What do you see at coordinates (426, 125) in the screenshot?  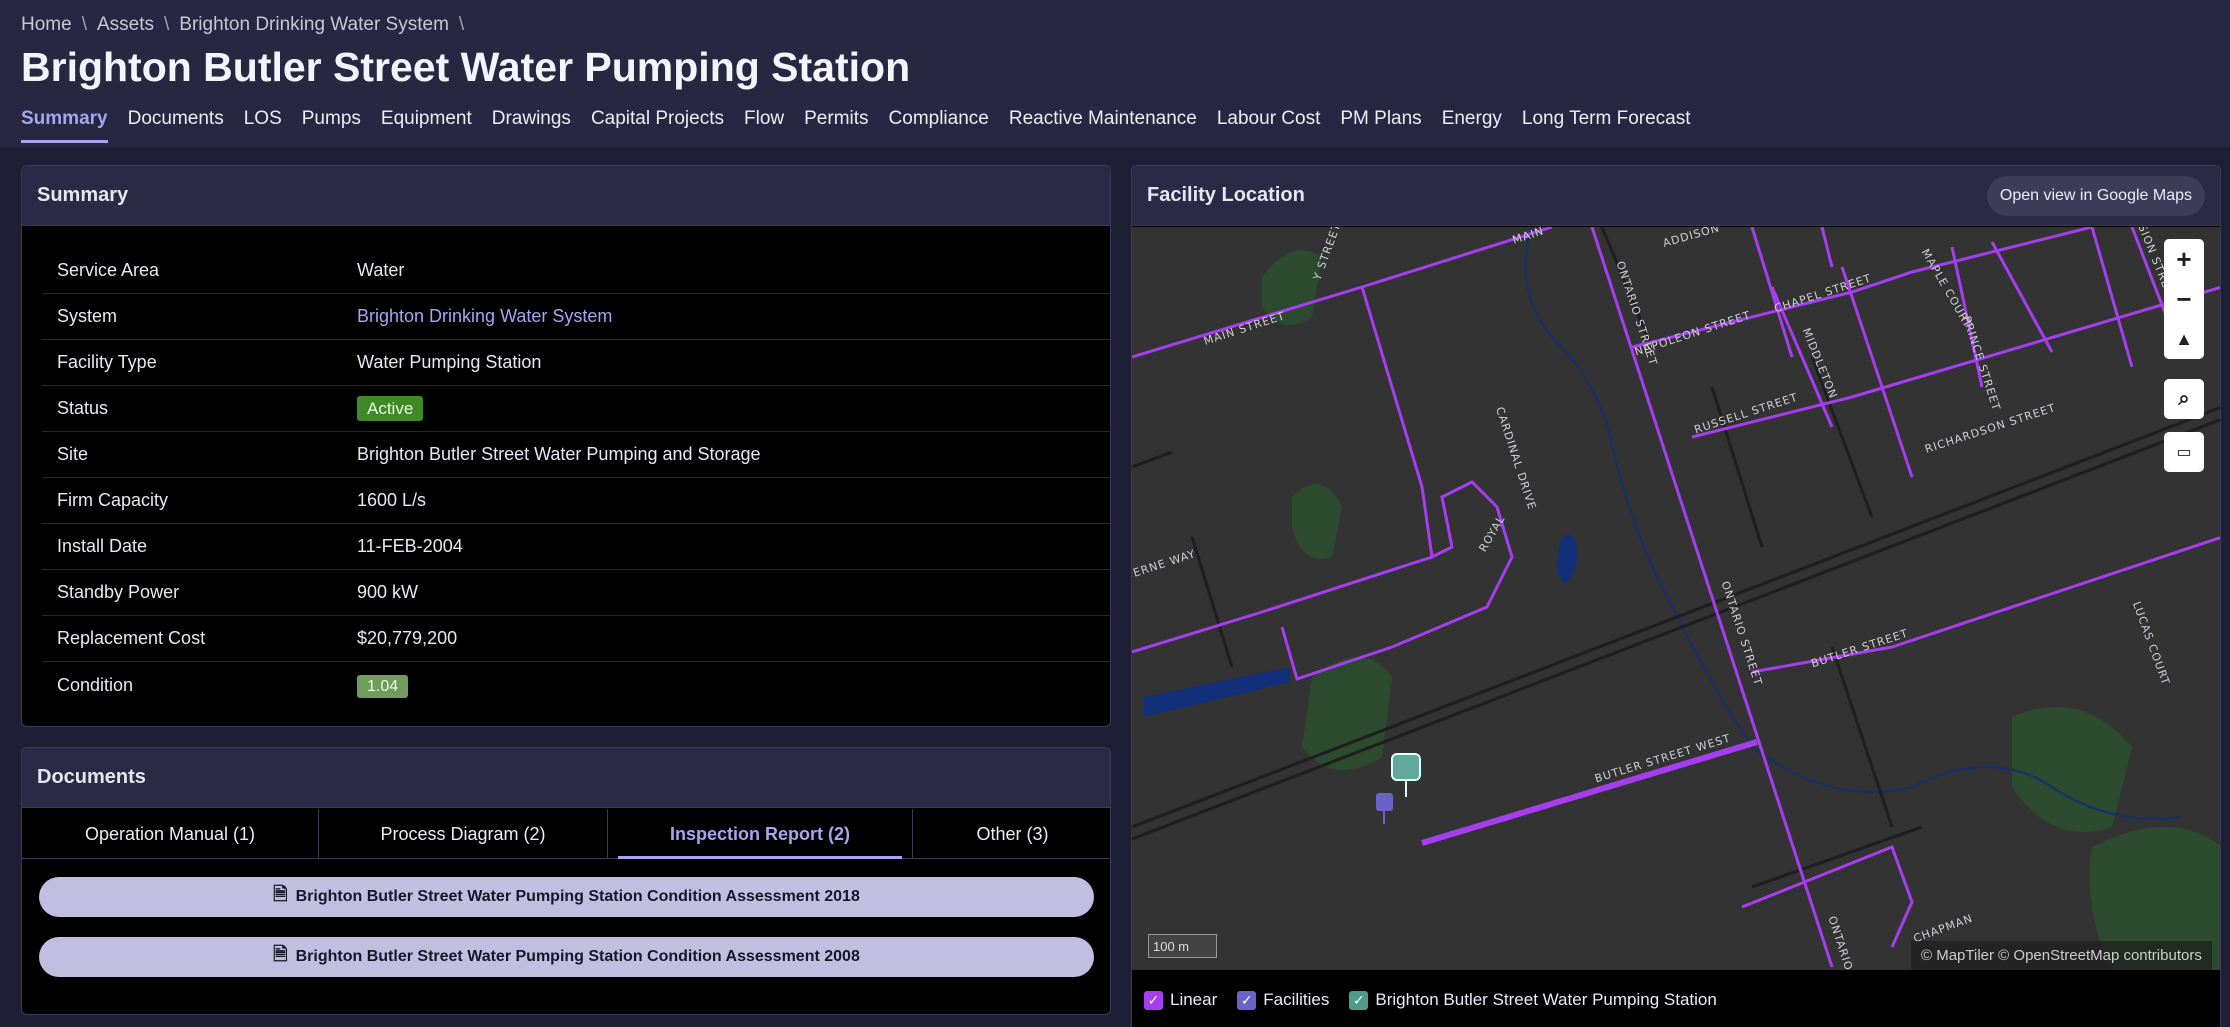 I see `tab-equipment: Equipment` at bounding box center [426, 125].